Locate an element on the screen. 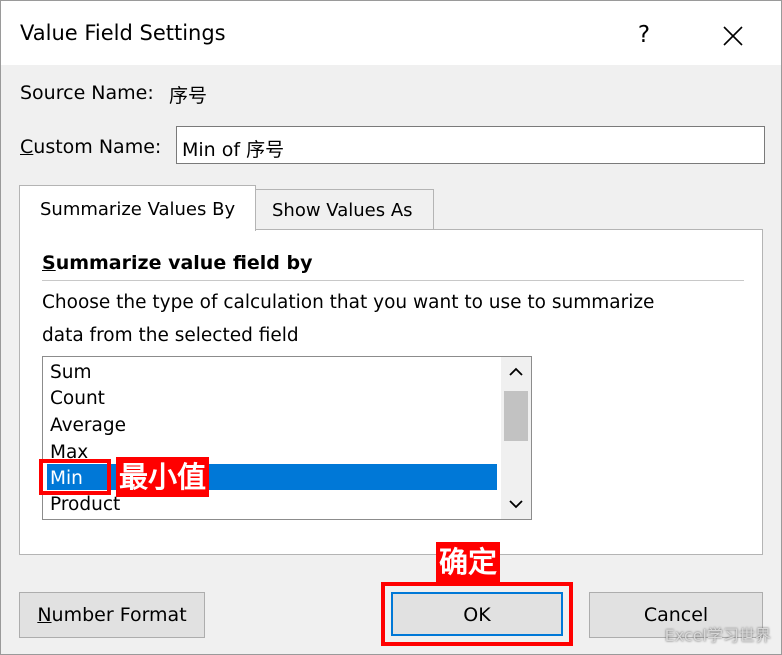 This screenshot has width=782, height=655. close-button is located at coordinates (733, 35).